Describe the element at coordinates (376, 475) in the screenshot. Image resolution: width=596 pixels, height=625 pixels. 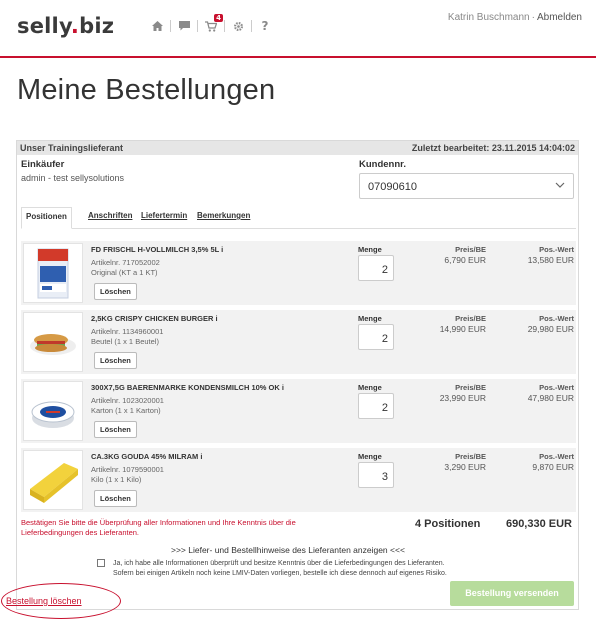
I see `quantity-input: 3` at that location.